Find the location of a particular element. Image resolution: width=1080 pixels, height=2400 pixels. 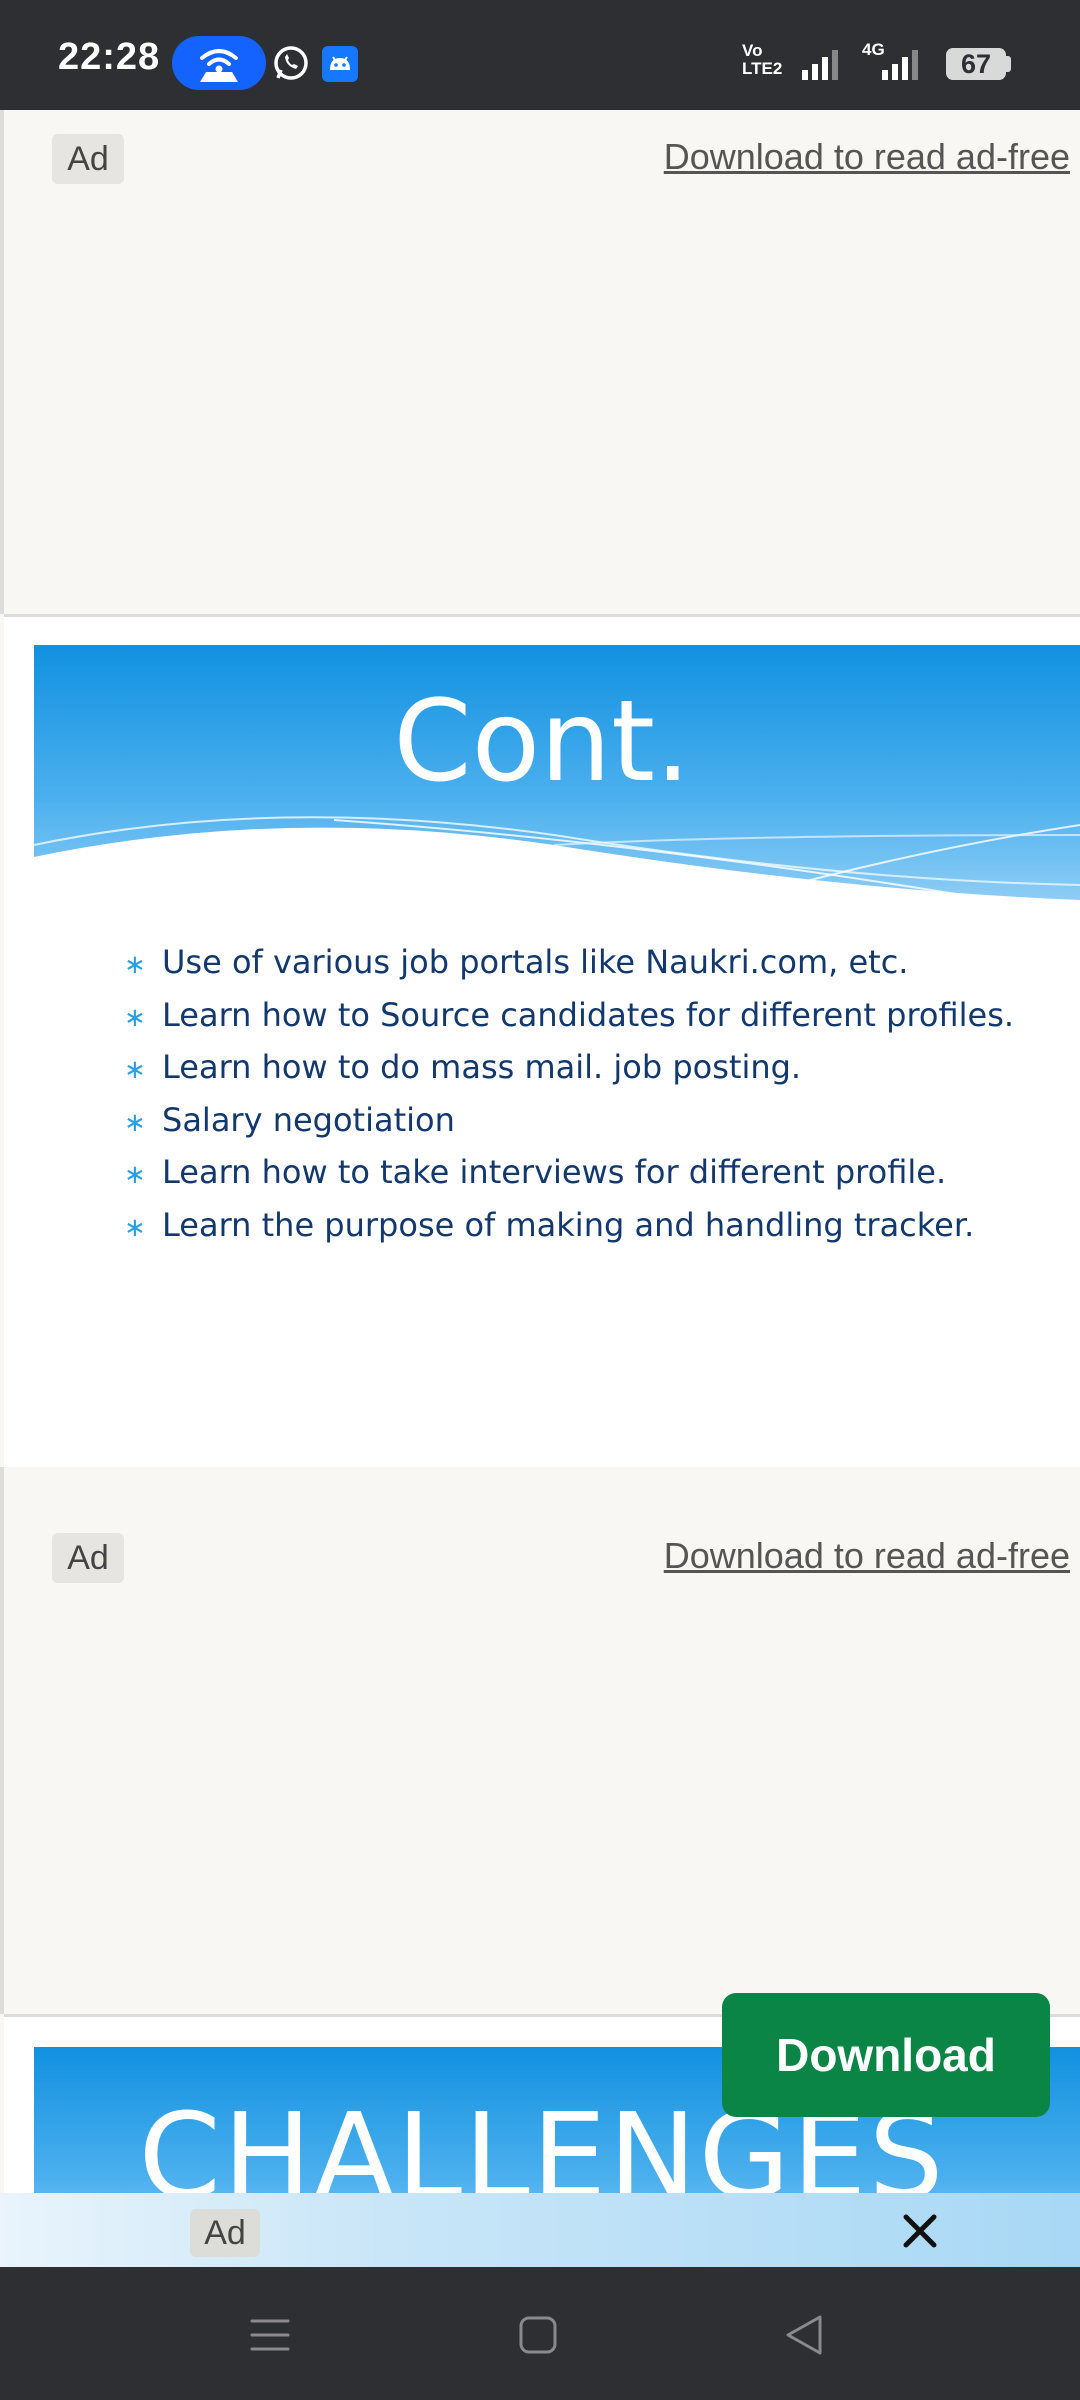

home-icon is located at coordinates (538, 2335).